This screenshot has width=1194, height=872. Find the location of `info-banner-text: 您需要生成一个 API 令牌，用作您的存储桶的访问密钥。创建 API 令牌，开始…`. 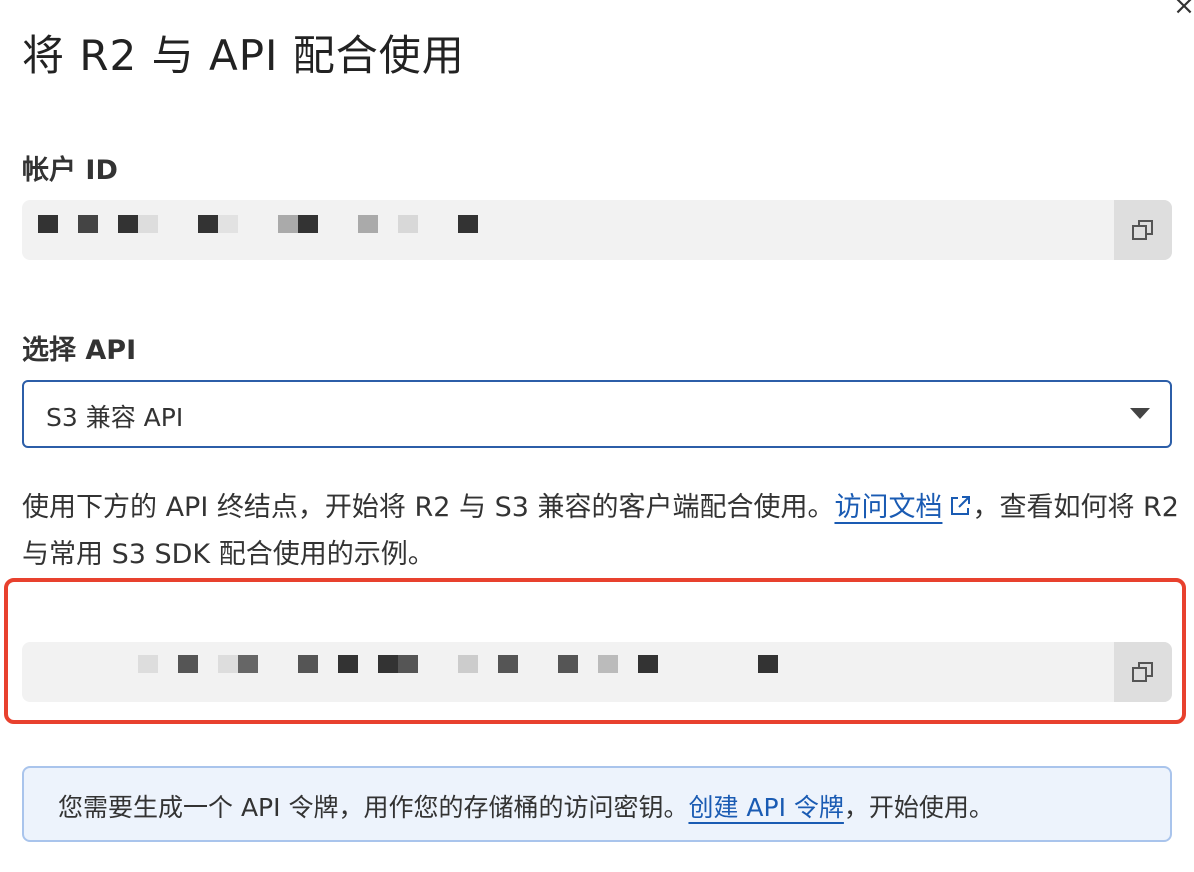

info-banner-text: 您需要生成一个 API 令牌，用作您的存储桶的访问密钥。创建 API 令牌，开始… is located at coordinates (526, 806).